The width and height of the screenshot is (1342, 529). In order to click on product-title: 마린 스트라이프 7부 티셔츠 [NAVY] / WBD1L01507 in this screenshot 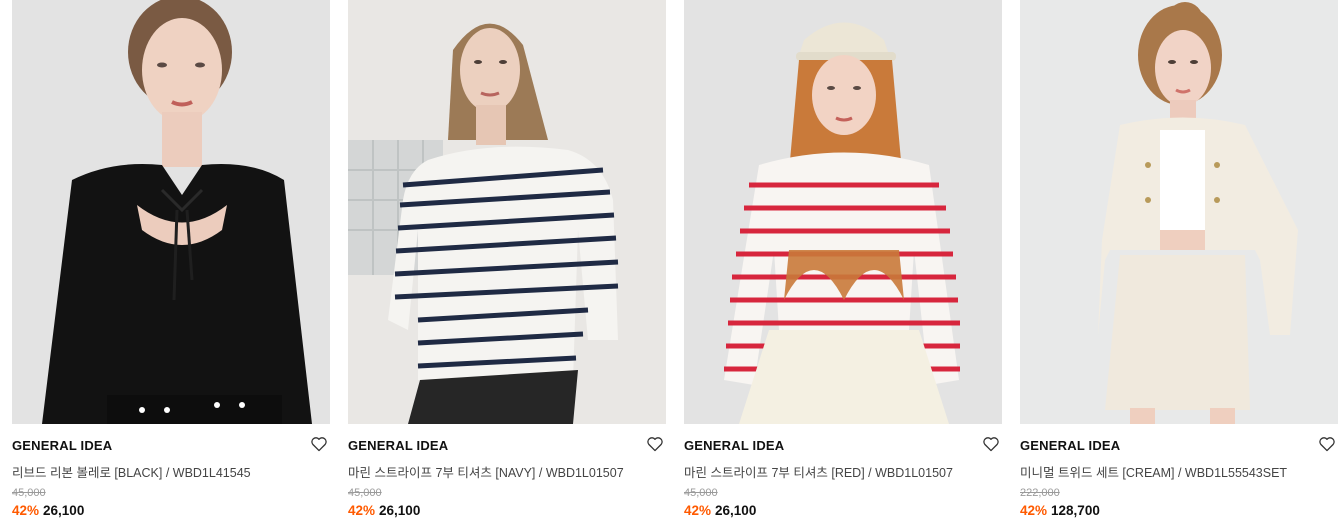, I will do `click(486, 471)`.